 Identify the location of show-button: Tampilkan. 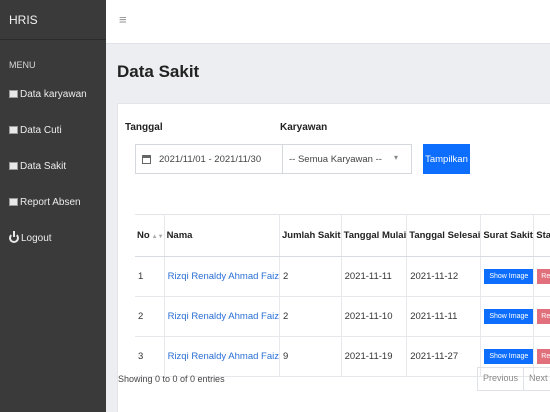
(446, 159).